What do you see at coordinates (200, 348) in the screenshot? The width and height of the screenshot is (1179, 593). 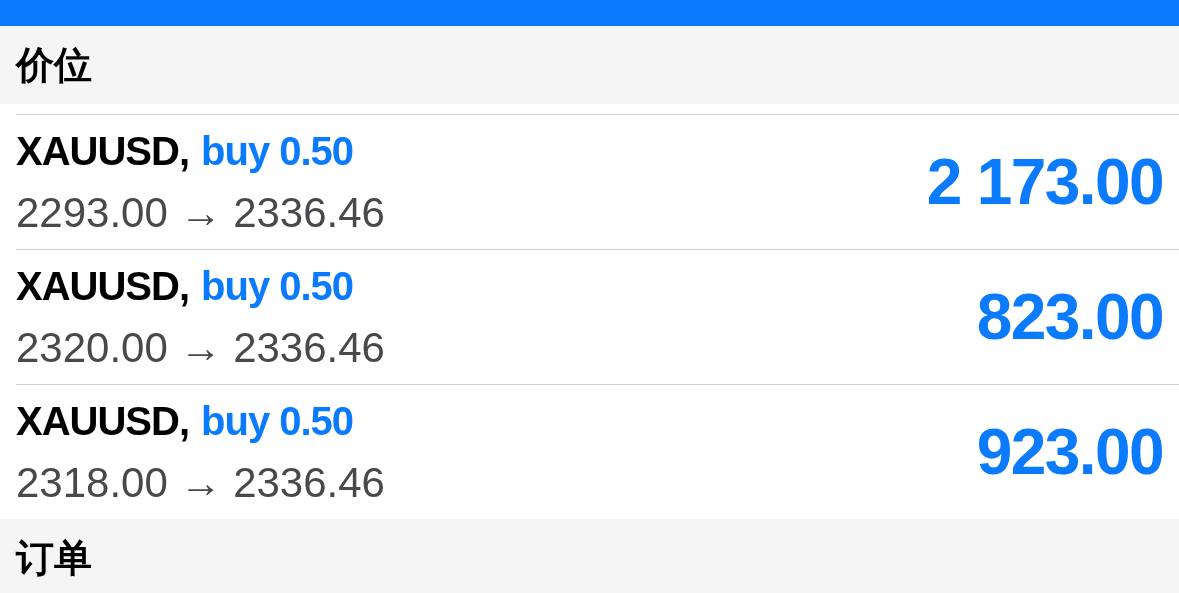 I see `price-range: 2320.00 → 2336.46` at bounding box center [200, 348].